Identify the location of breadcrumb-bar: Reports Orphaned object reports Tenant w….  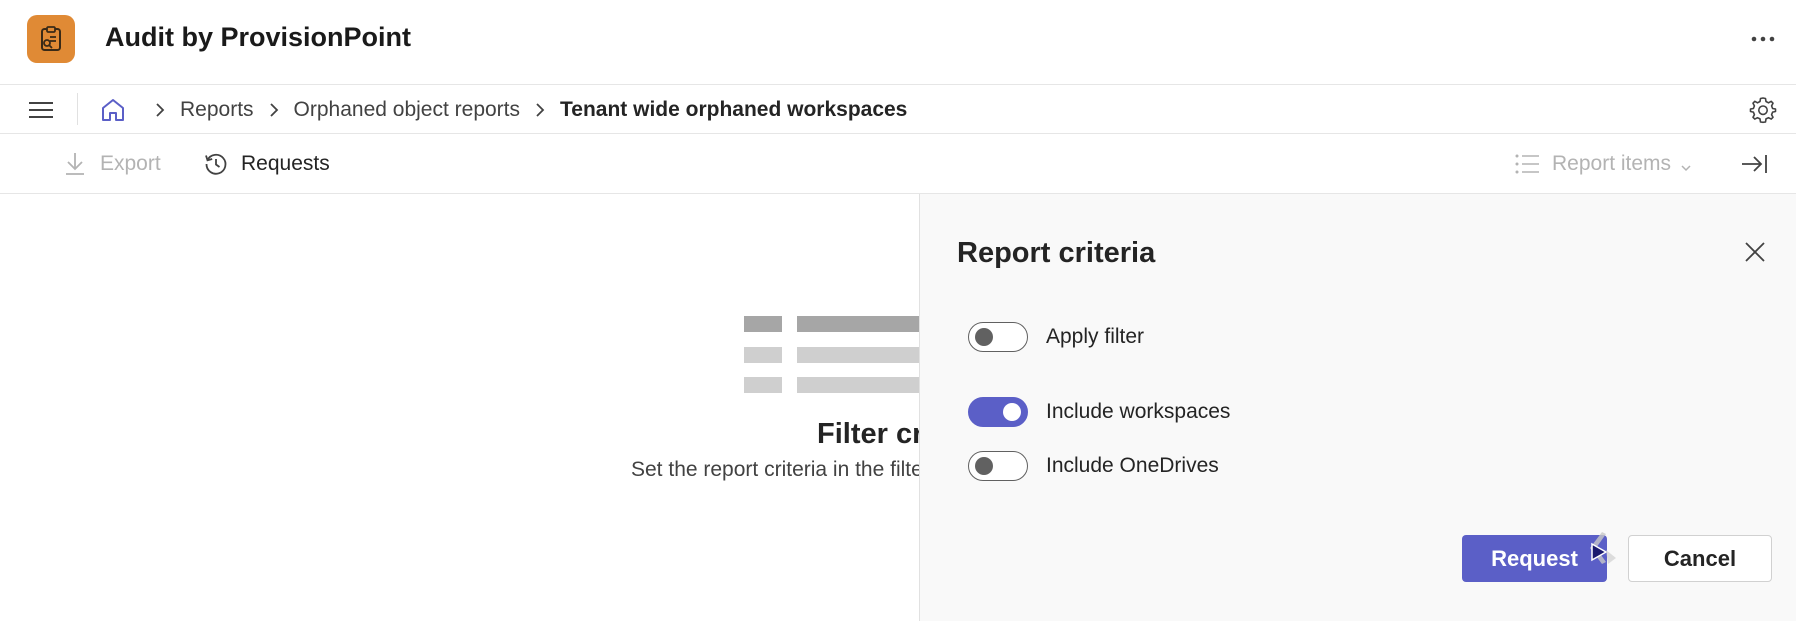
(898, 109).